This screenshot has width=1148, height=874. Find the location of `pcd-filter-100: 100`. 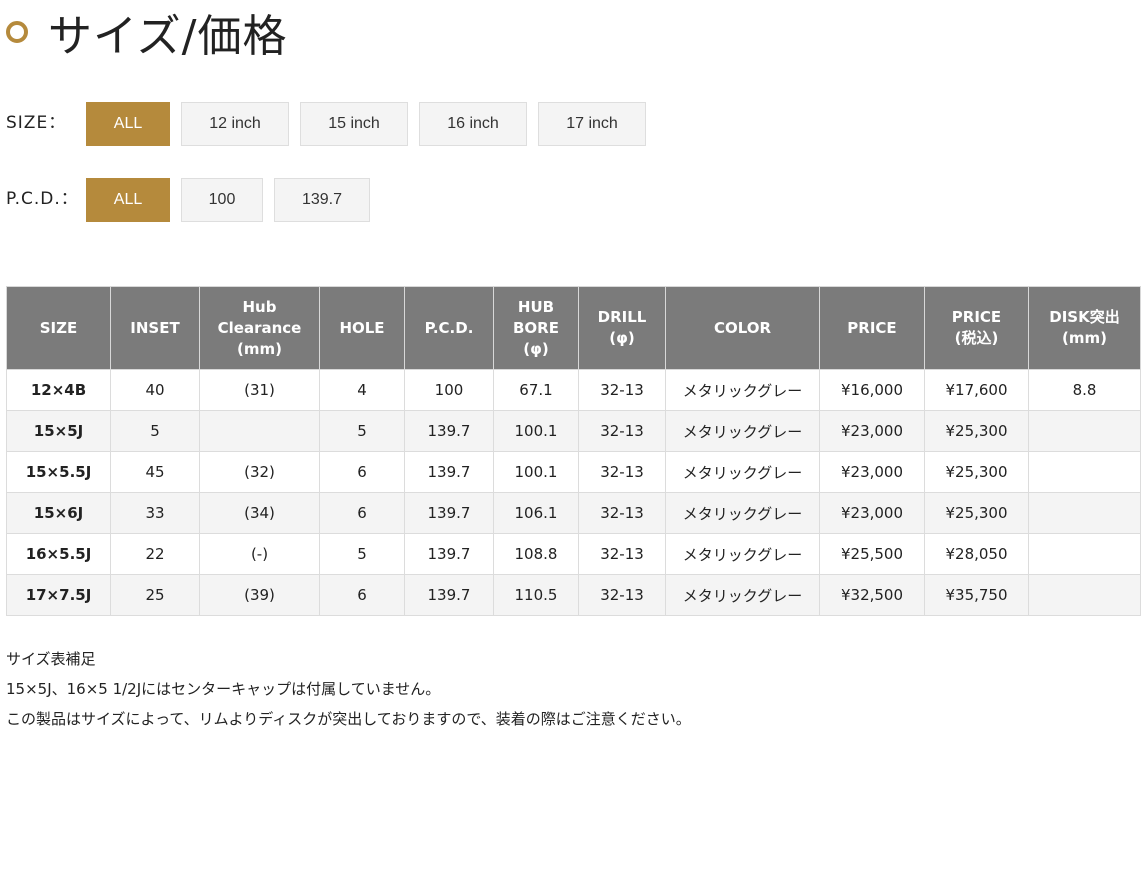

pcd-filter-100: 100 is located at coordinates (222, 200).